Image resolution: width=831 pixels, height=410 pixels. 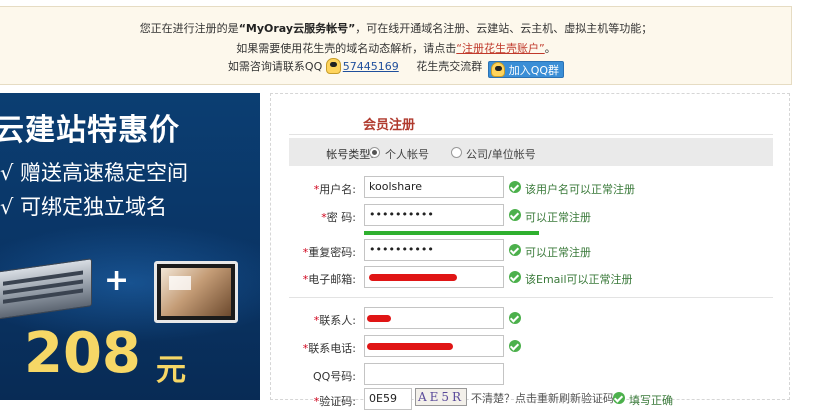 I want to click on captcha-image: AE5R, so click(x=441, y=397).